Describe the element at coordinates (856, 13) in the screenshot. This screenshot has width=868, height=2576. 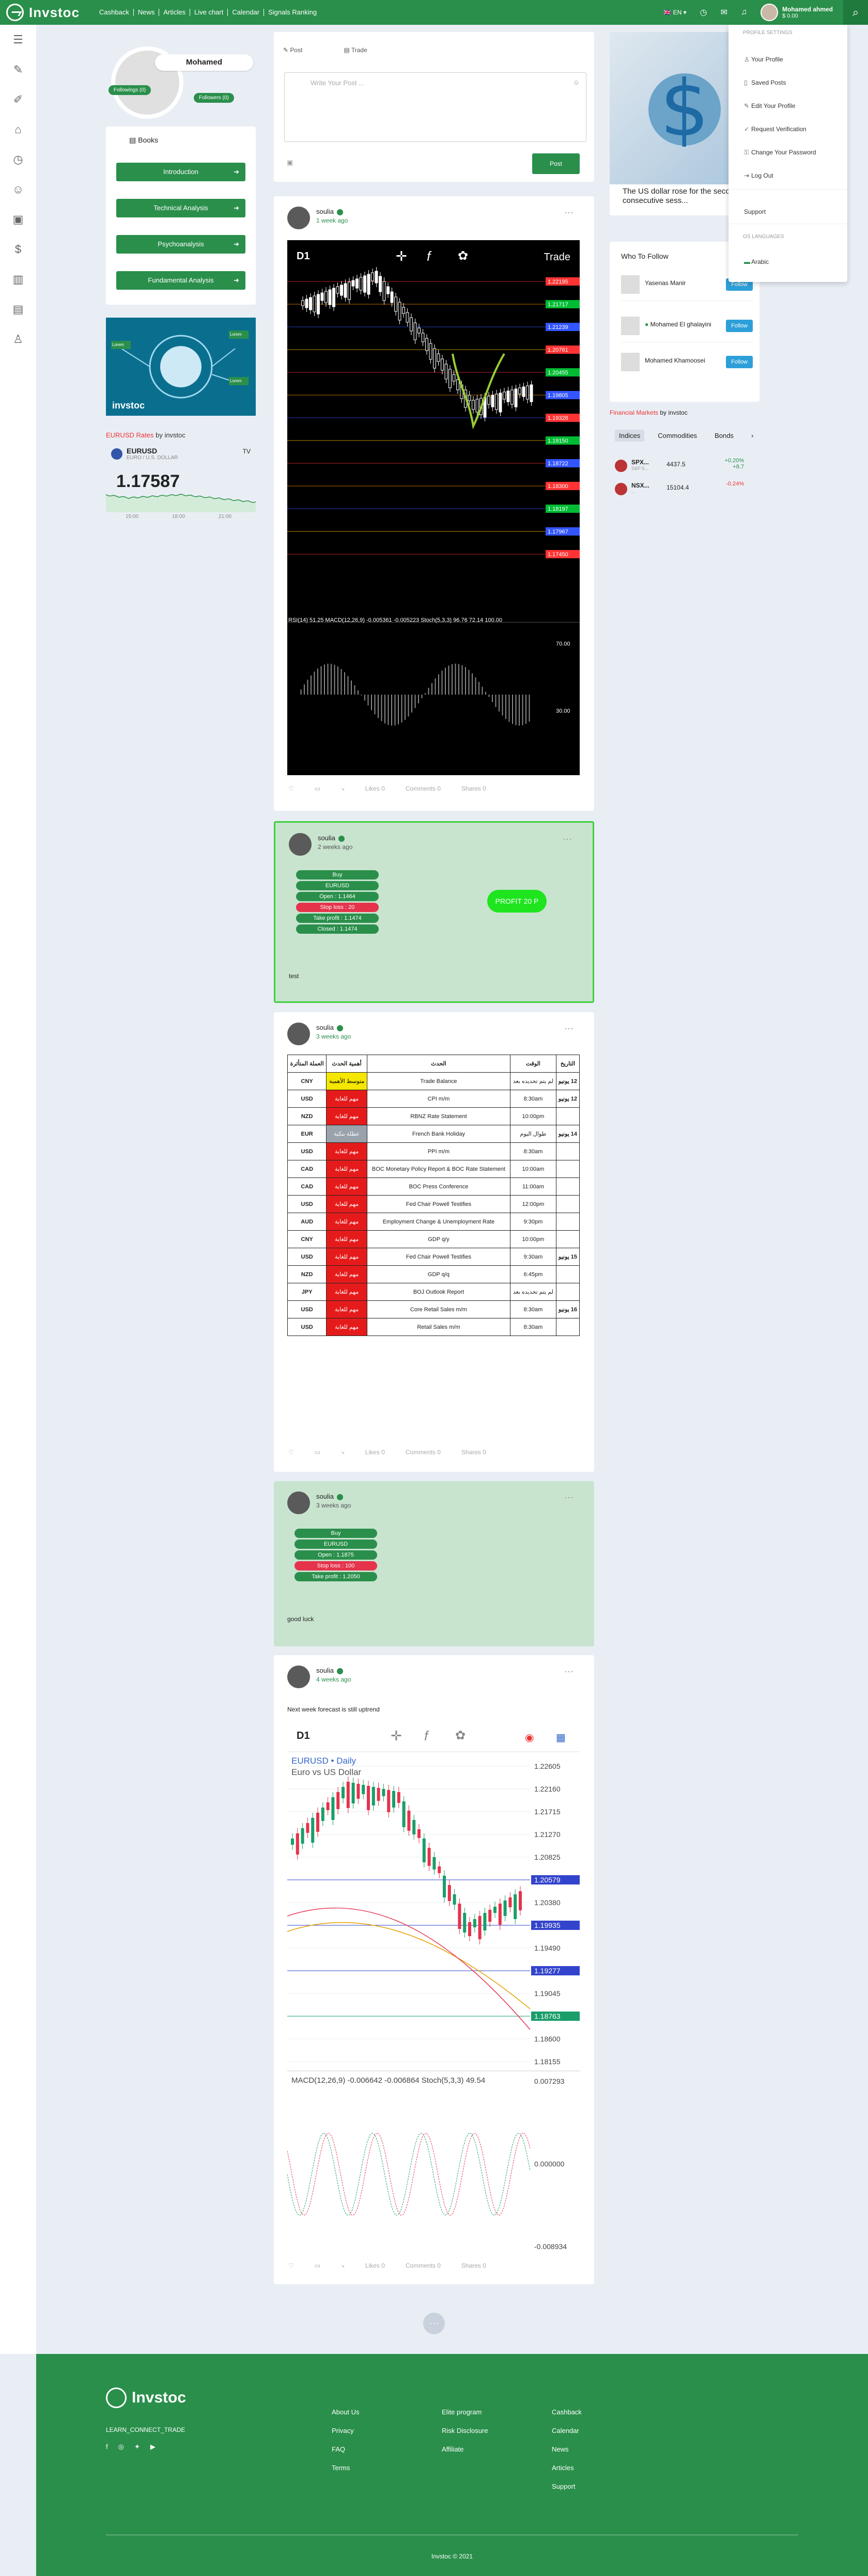
I see `search-icon: ⌕` at that location.